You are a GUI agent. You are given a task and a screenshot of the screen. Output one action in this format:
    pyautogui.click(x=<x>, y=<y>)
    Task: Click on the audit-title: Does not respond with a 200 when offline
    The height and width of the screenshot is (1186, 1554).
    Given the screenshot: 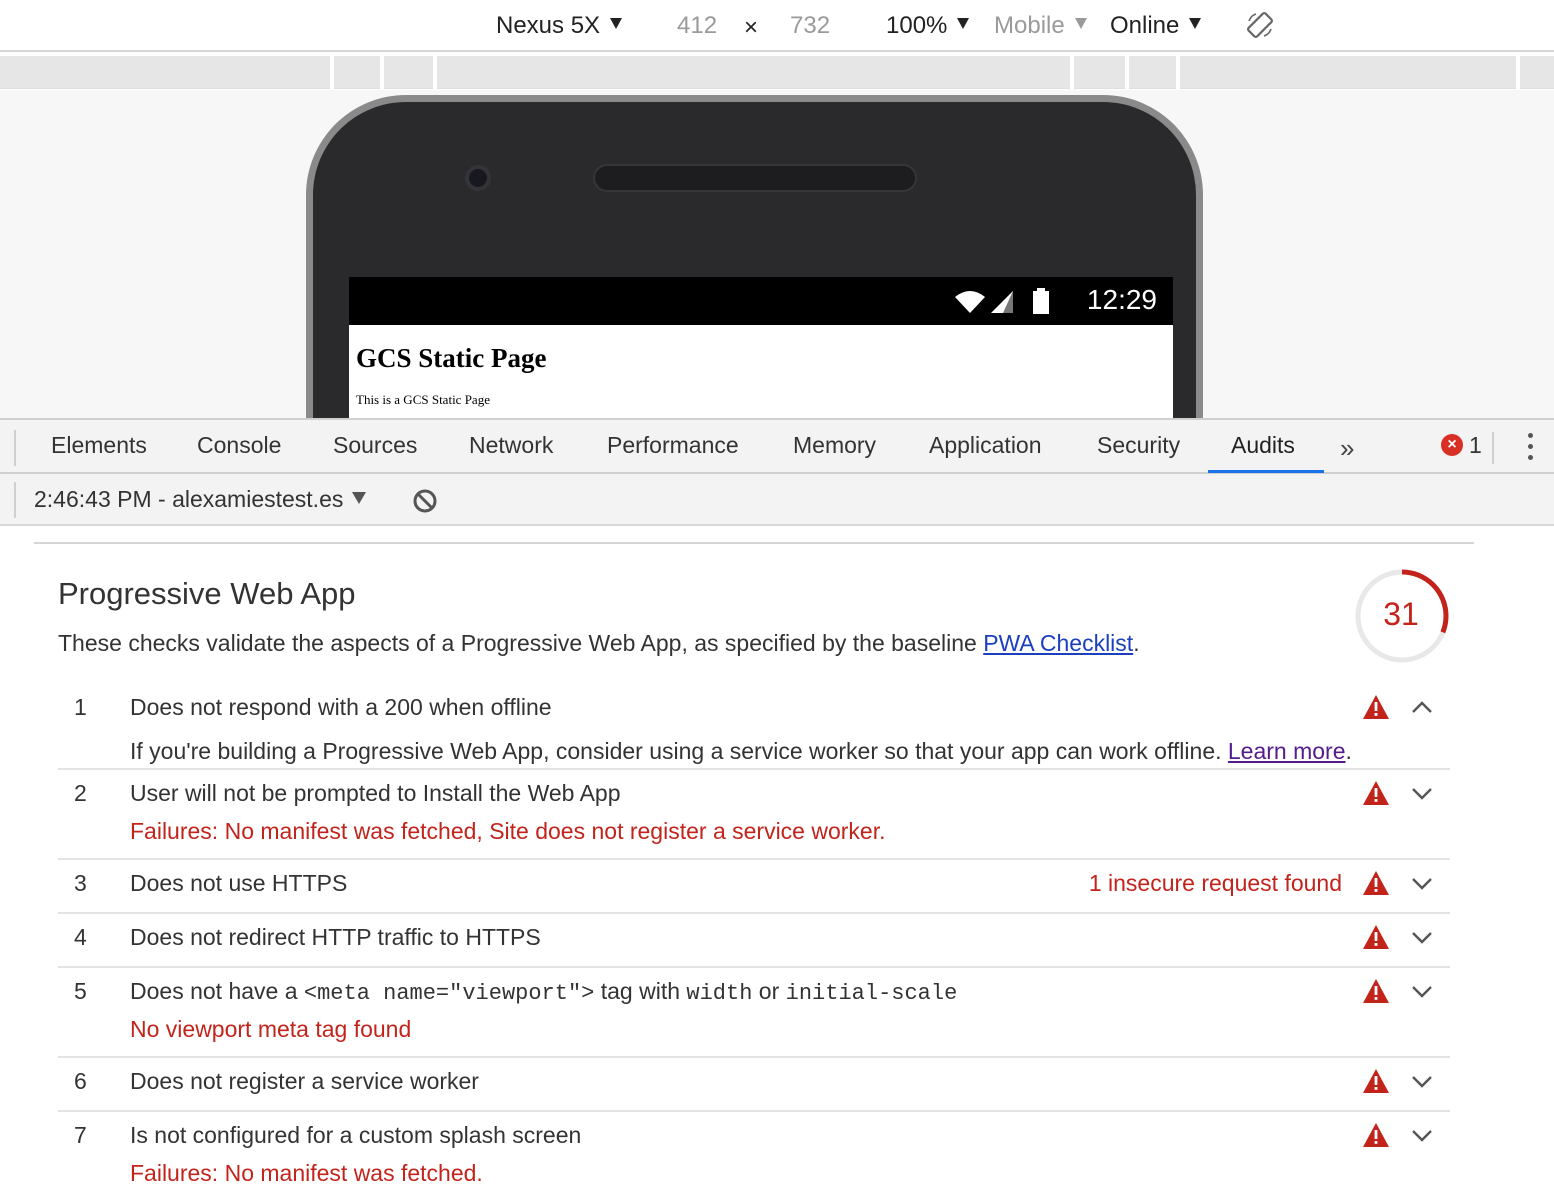 What is the action you would take?
    pyautogui.click(x=341, y=707)
    